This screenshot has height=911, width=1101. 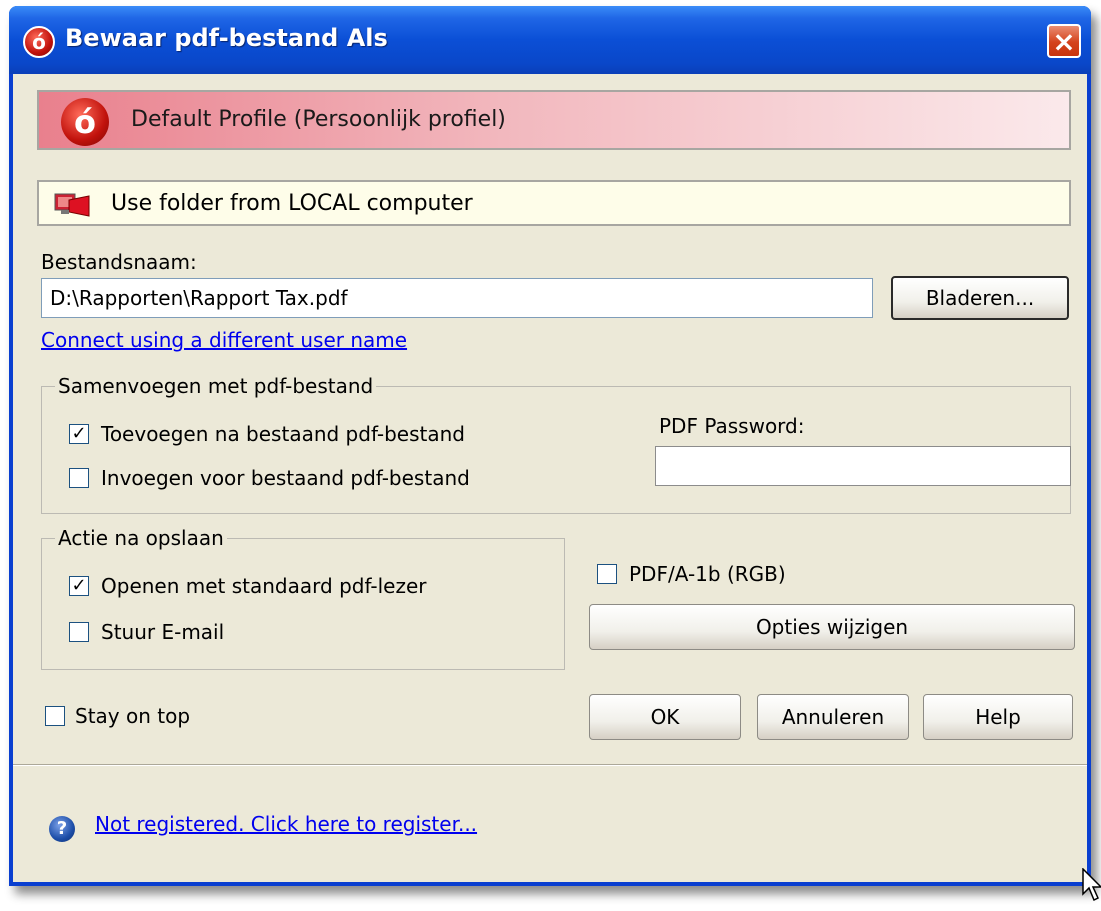 I want to click on open-reader-label: Openen met standaard pdf-lezer, so click(x=264, y=586).